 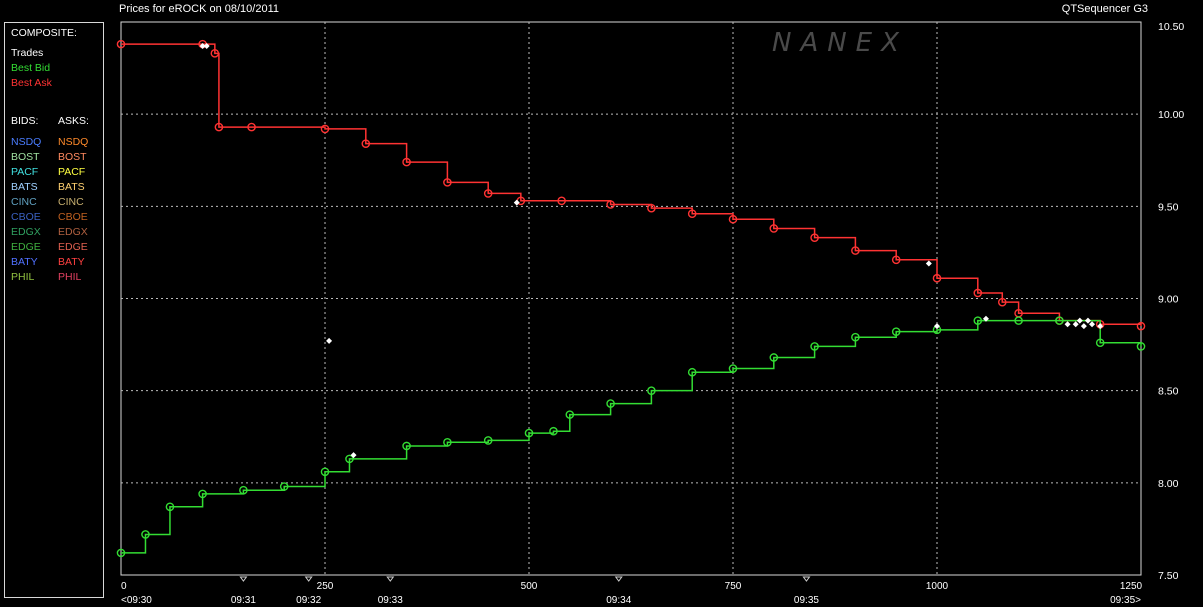 What do you see at coordinates (618, 600) in the screenshot?
I see `time-label: 09:34` at bounding box center [618, 600].